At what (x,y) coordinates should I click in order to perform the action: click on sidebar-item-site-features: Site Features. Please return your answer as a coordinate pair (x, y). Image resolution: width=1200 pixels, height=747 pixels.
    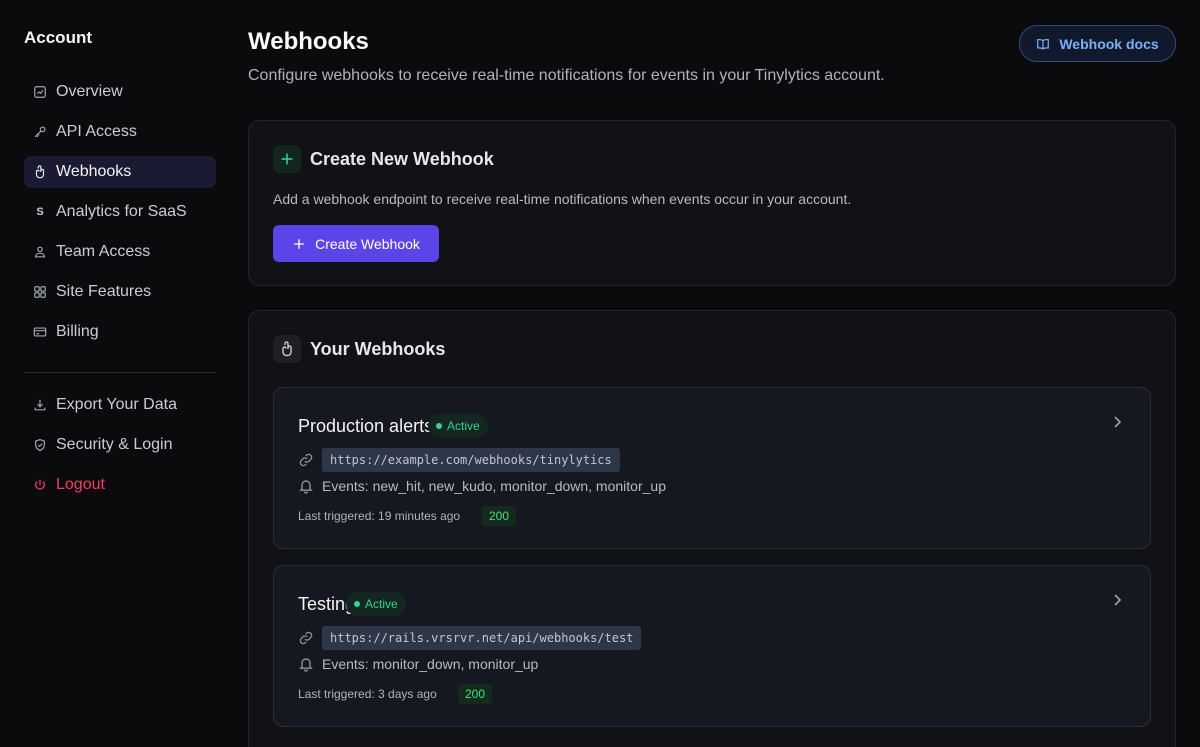
    Looking at the image, I should click on (120, 292).